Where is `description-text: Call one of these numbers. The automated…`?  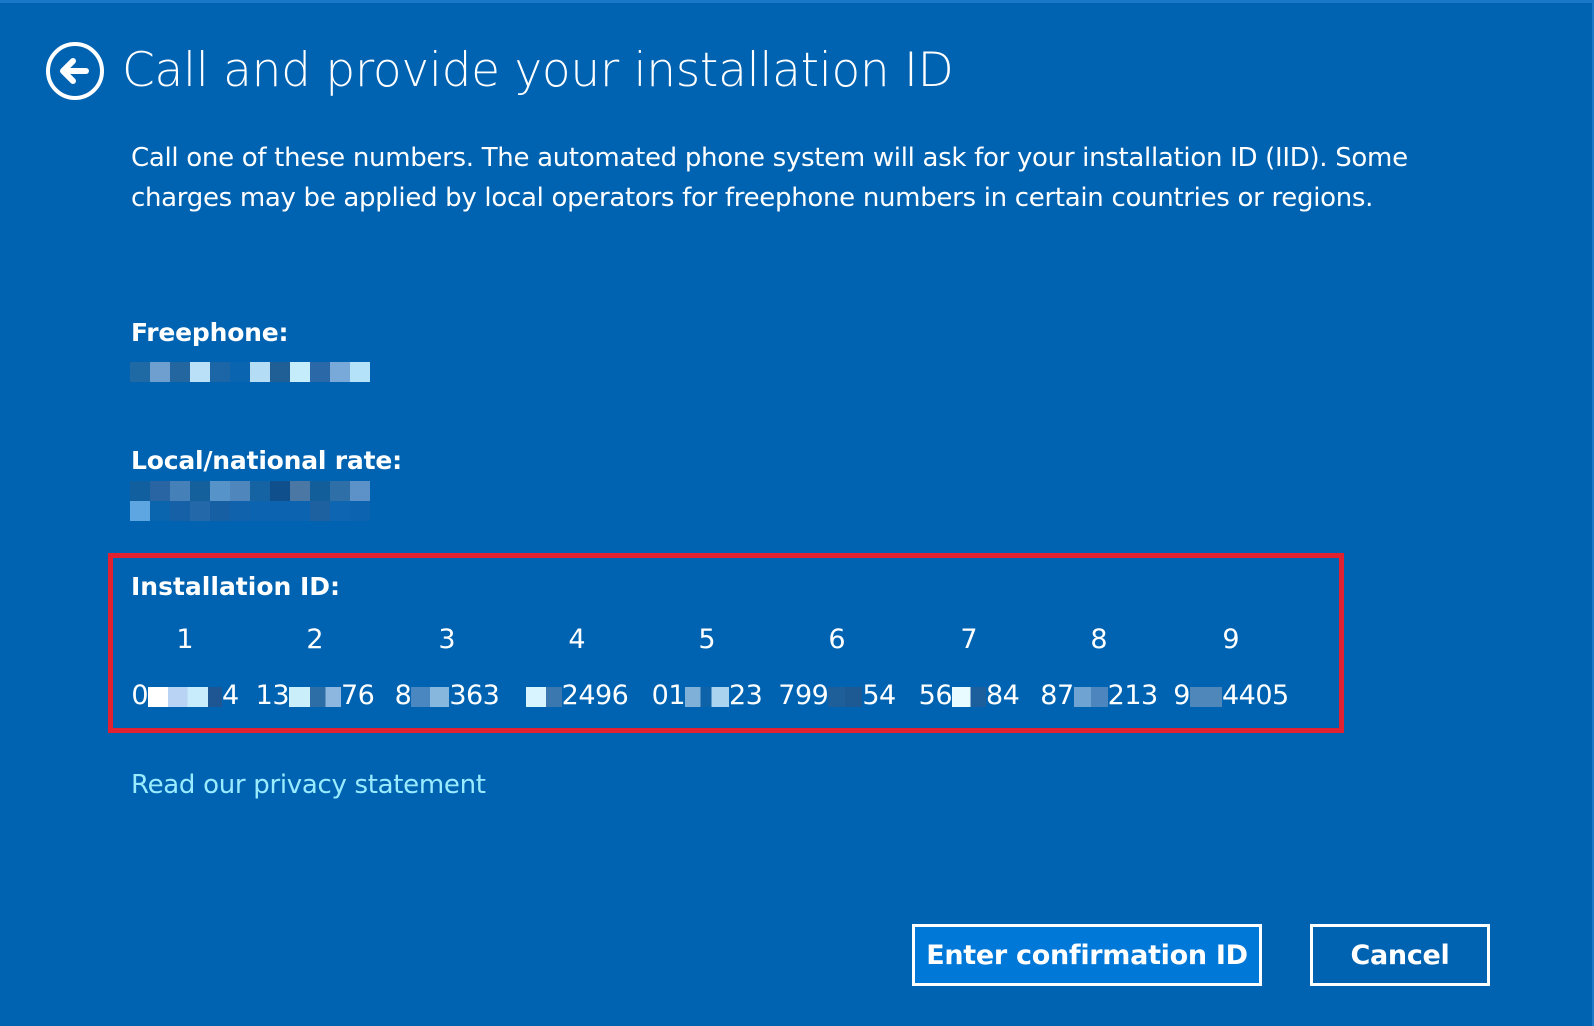 description-text: Call one of these numbers. The automated… is located at coordinates (769, 178).